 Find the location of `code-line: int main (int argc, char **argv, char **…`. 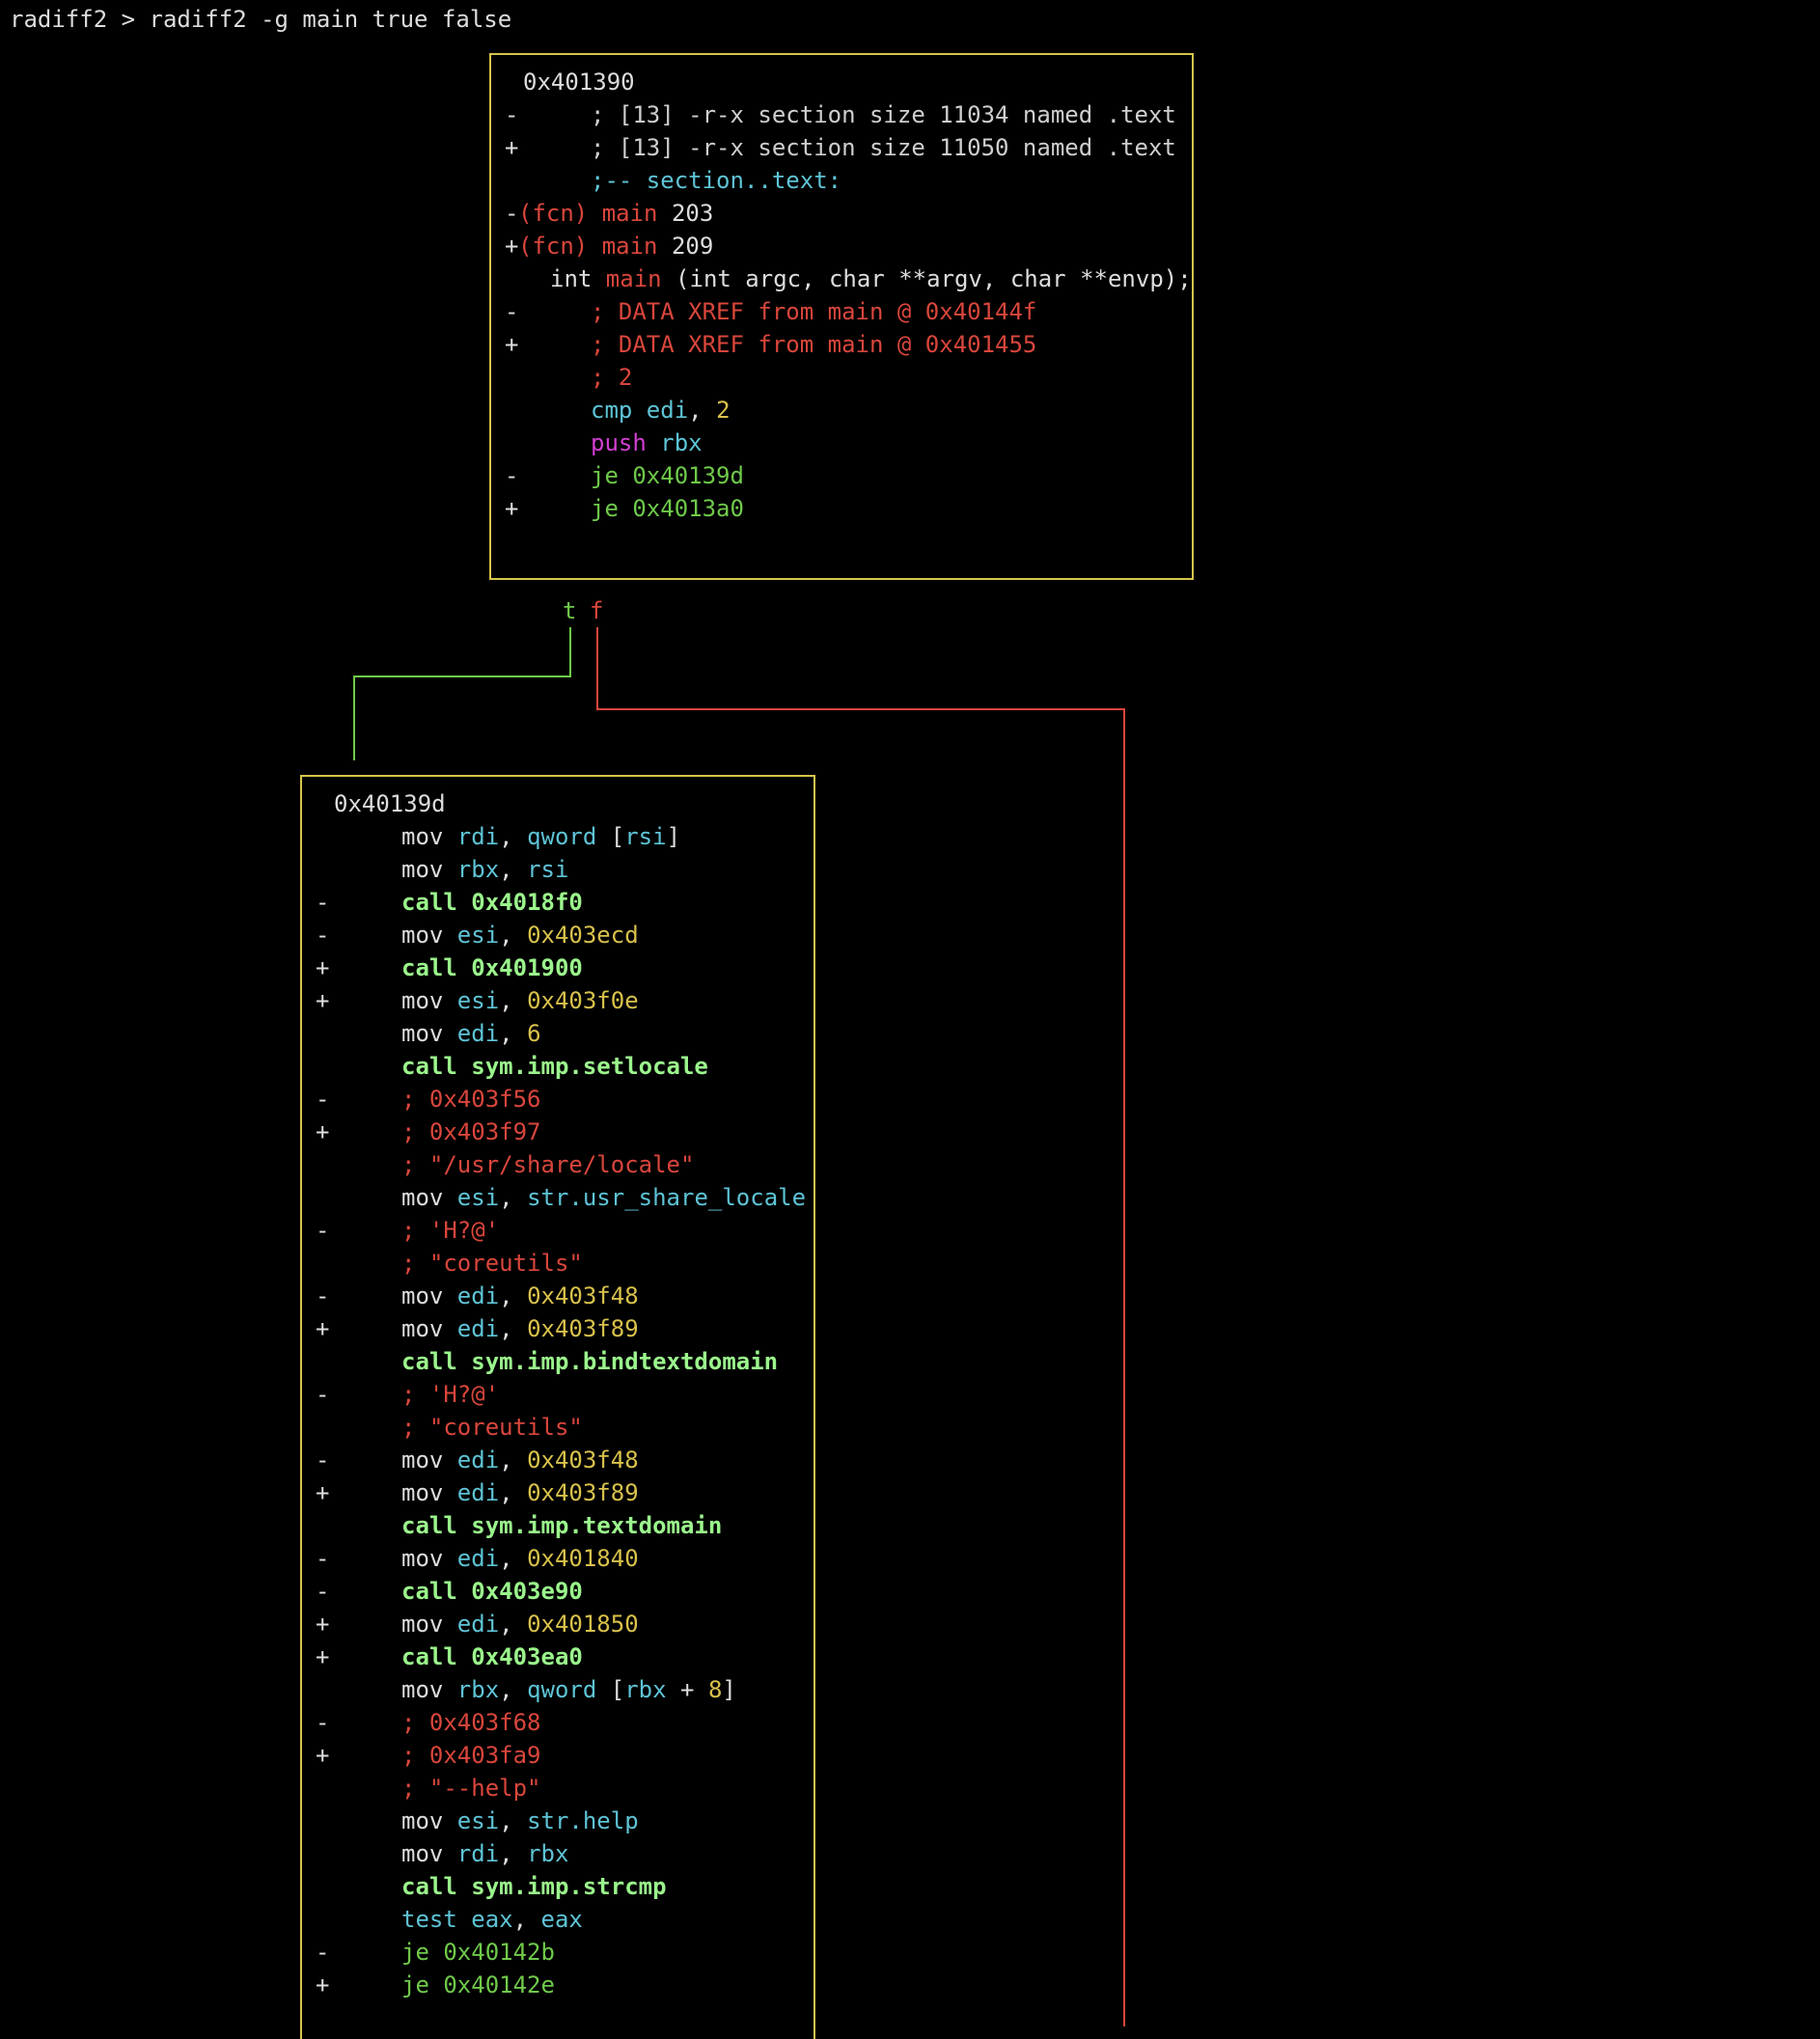

code-line: int main (int argc, char **argv, char **… is located at coordinates (871, 278).